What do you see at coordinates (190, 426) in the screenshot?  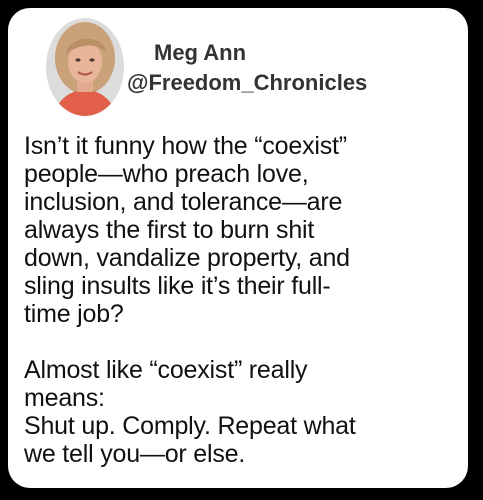 I see `post-text-line: Shut up. Comply. Repeat what` at bounding box center [190, 426].